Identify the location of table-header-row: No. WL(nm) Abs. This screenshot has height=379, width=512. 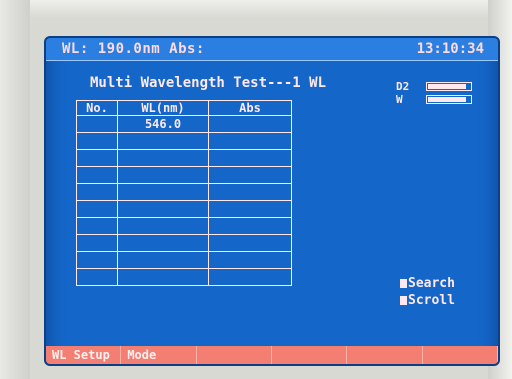
(184, 108).